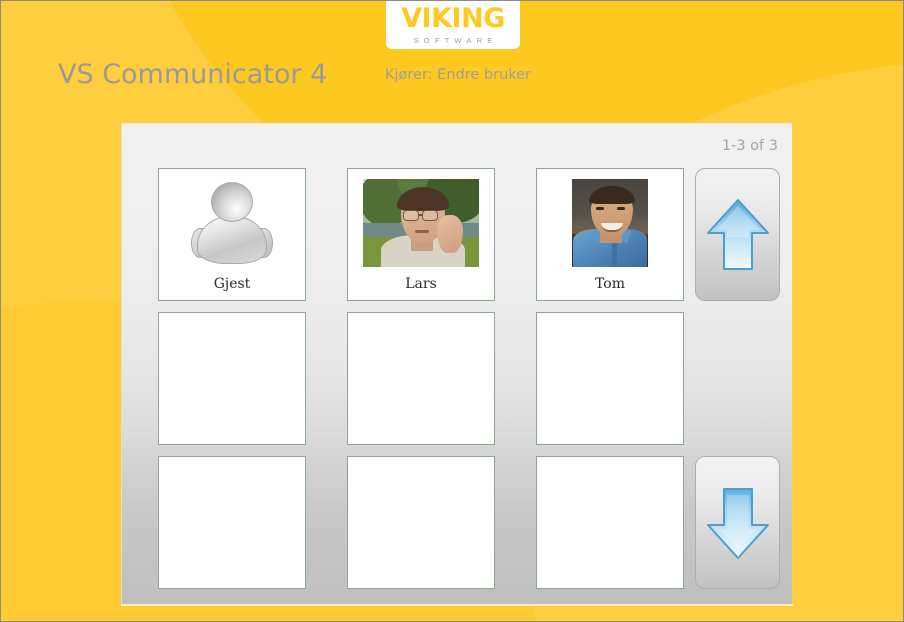 This screenshot has height=622, width=904. What do you see at coordinates (193, 74) in the screenshot?
I see `page-title: VS Communicator 4` at bounding box center [193, 74].